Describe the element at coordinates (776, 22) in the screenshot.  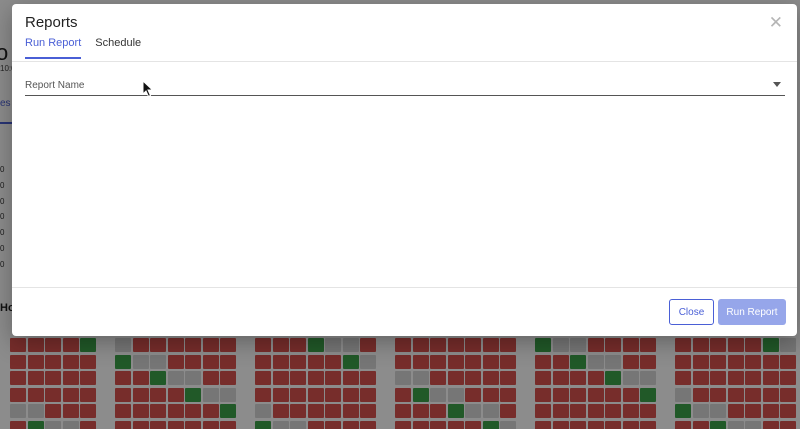
I see `close-icon: ✕` at that location.